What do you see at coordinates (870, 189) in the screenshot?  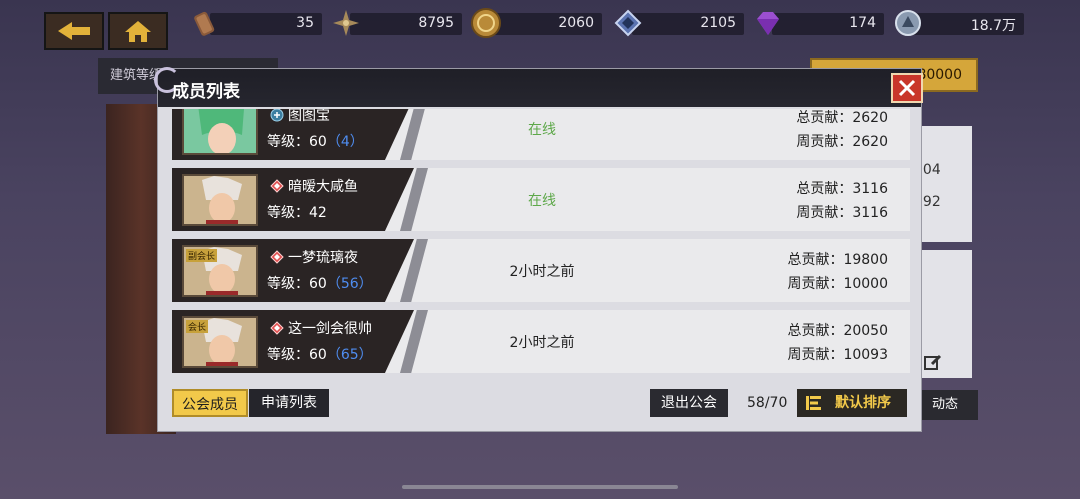 I see `total-contribution-value: 3116` at bounding box center [870, 189].